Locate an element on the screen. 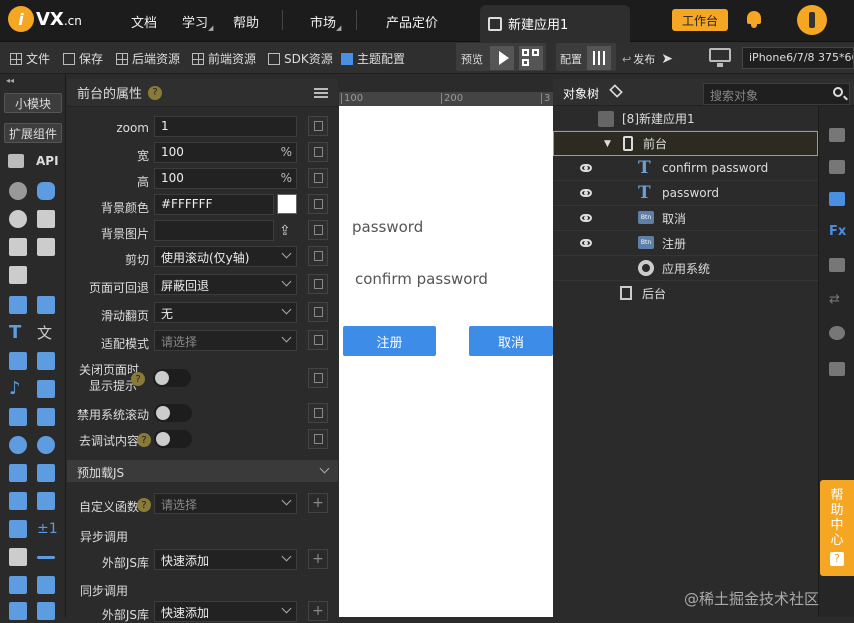 Image resolution: width=854 pixels, height=623 pixels. menu-icon is located at coordinates (321, 93).